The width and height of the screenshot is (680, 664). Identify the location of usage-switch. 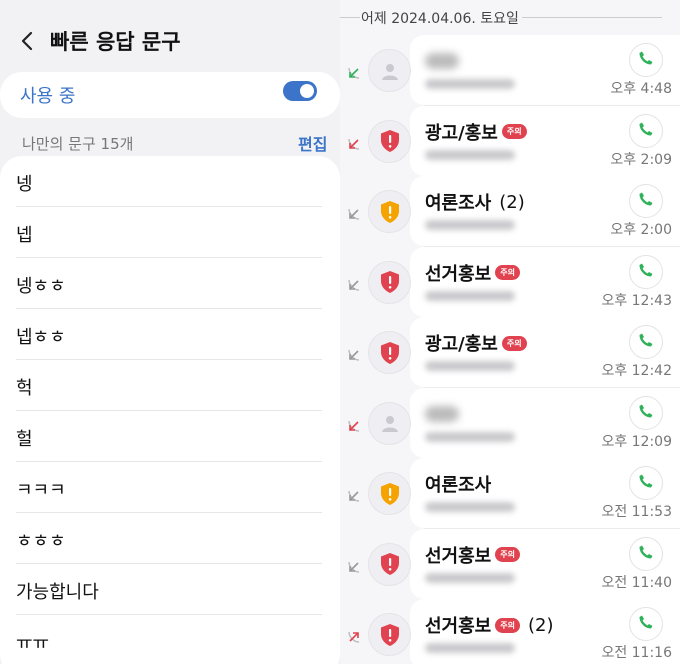
(300, 91).